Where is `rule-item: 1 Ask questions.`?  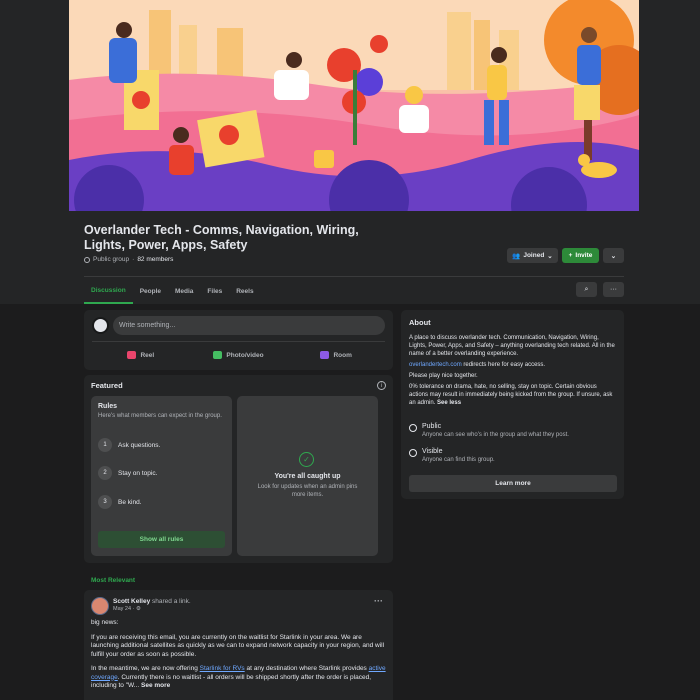
rule-item: 1 Ask questions. is located at coordinates (129, 445).